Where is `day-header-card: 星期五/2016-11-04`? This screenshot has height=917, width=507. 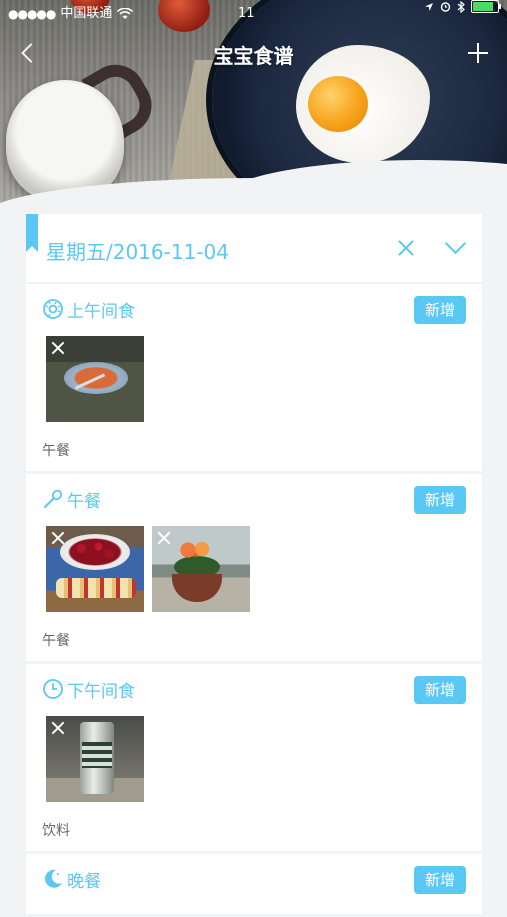
day-header-card: 星期五/2016-11-04 is located at coordinates (254, 248).